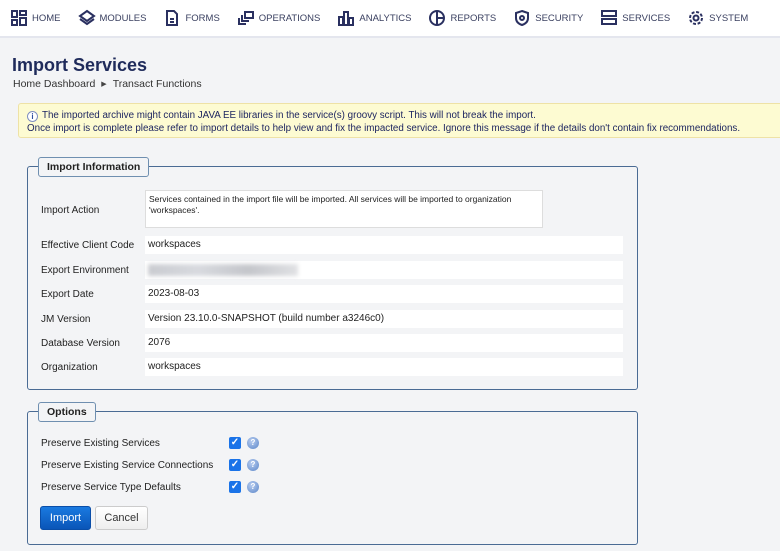  I want to click on database-version-value: 2076, so click(384, 343).